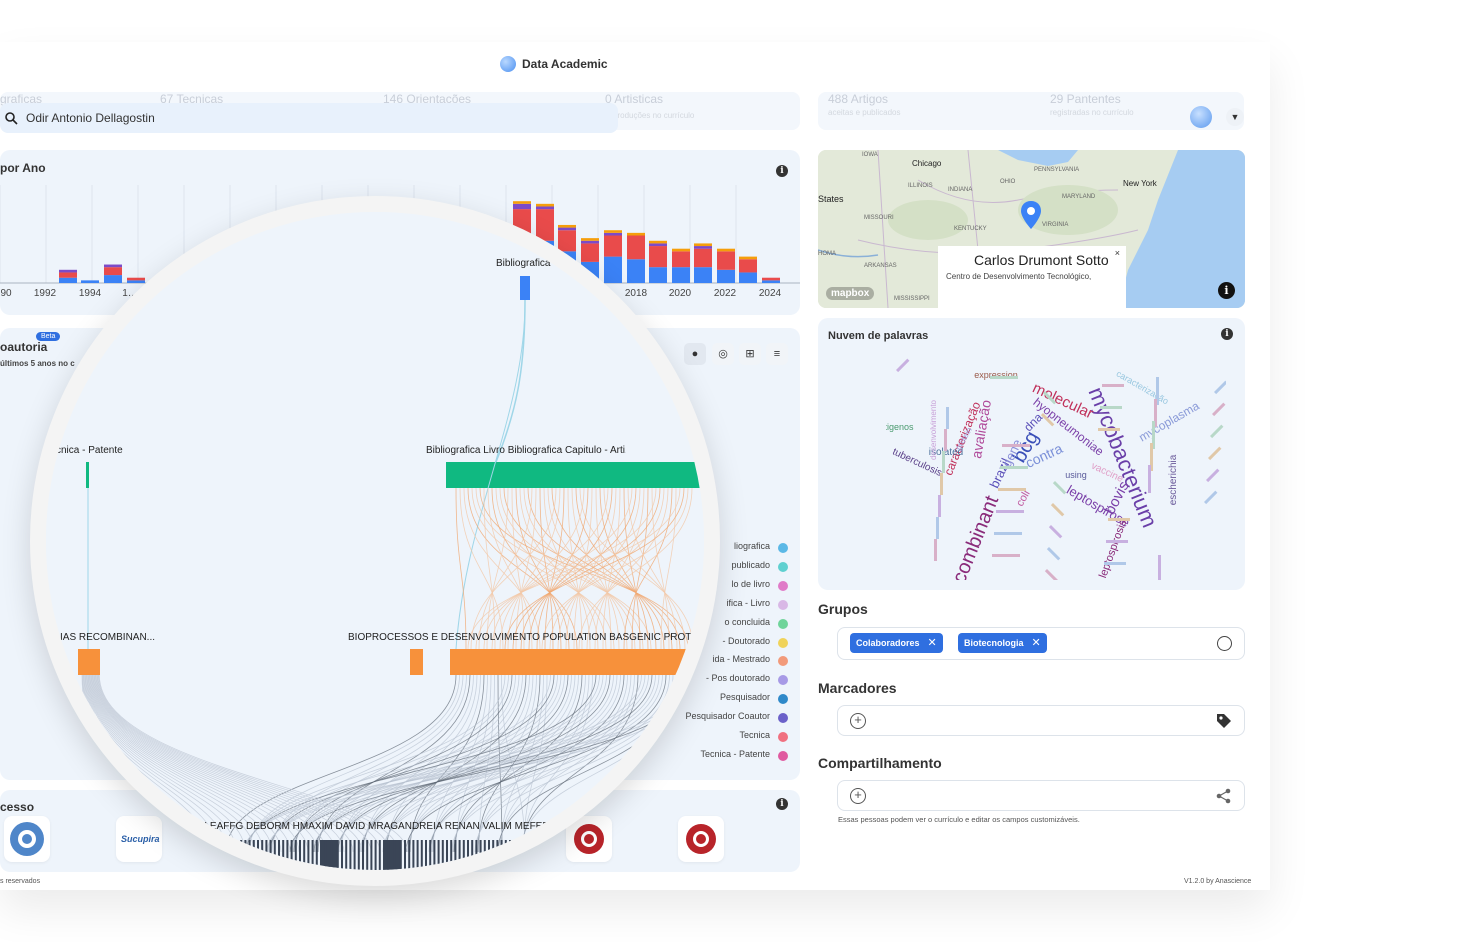 The height and width of the screenshot is (942, 1475). I want to click on share-icon, so click(1224, 796).